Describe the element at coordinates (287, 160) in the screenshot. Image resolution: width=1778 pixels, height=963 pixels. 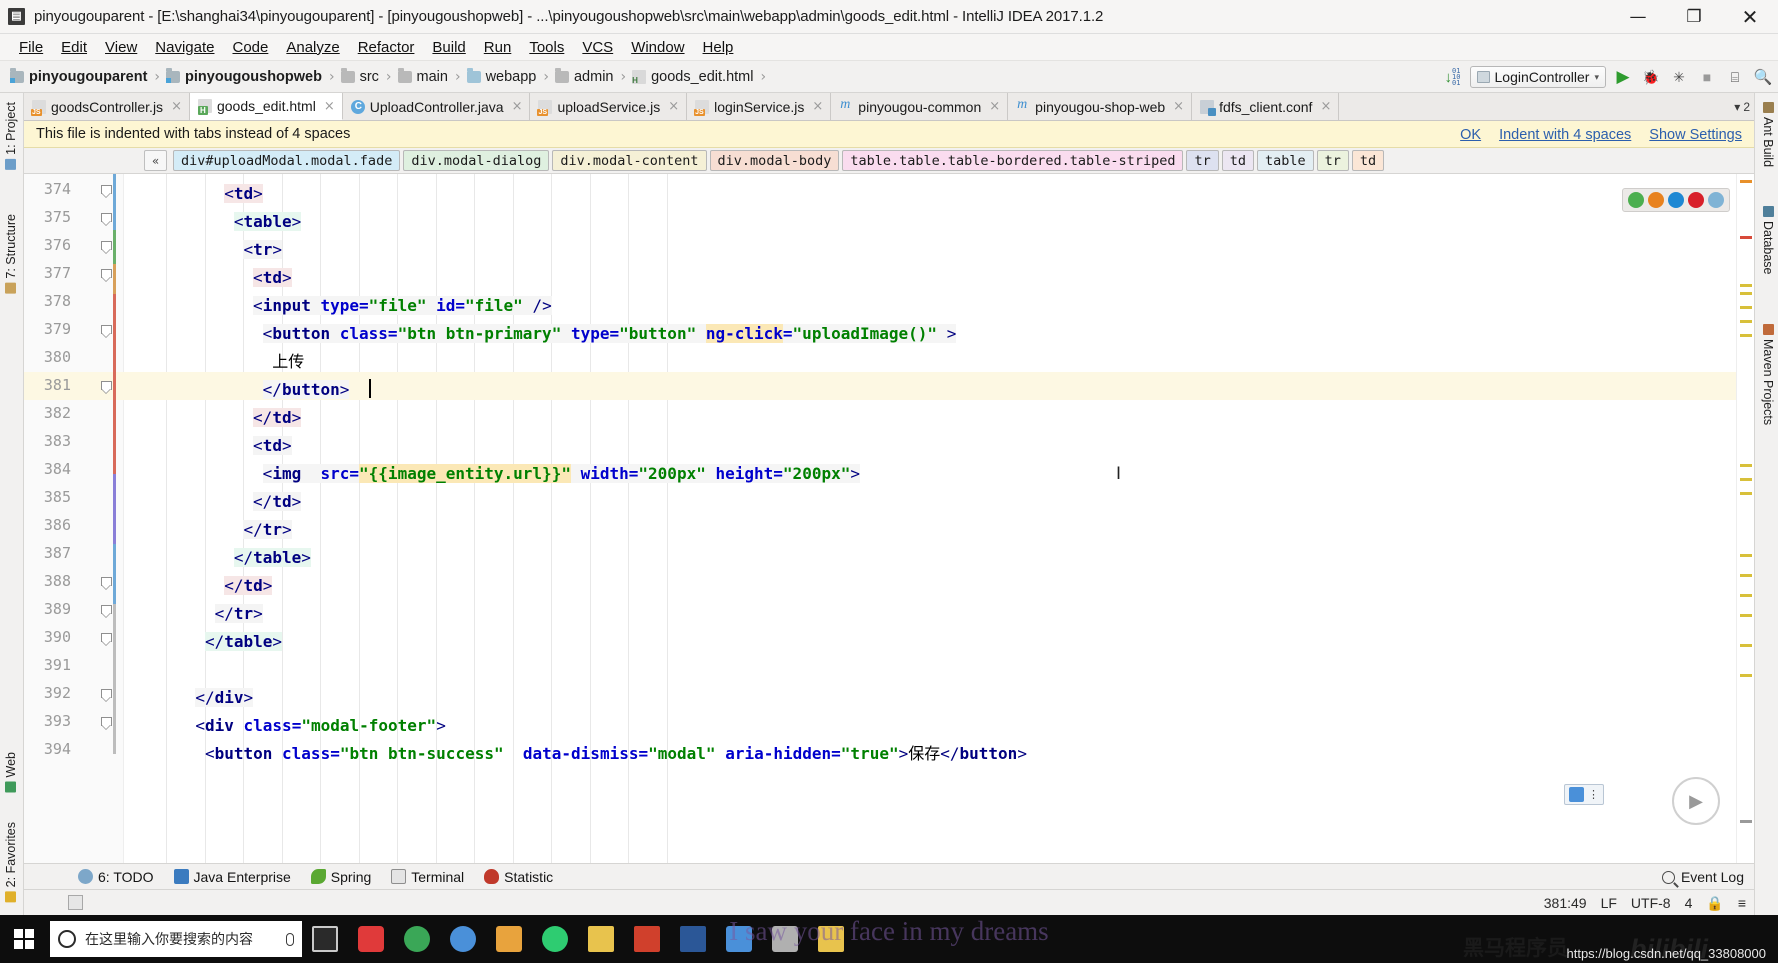
I see `chip-upload-modal: div#uploadModal.modal.fade` at that location.